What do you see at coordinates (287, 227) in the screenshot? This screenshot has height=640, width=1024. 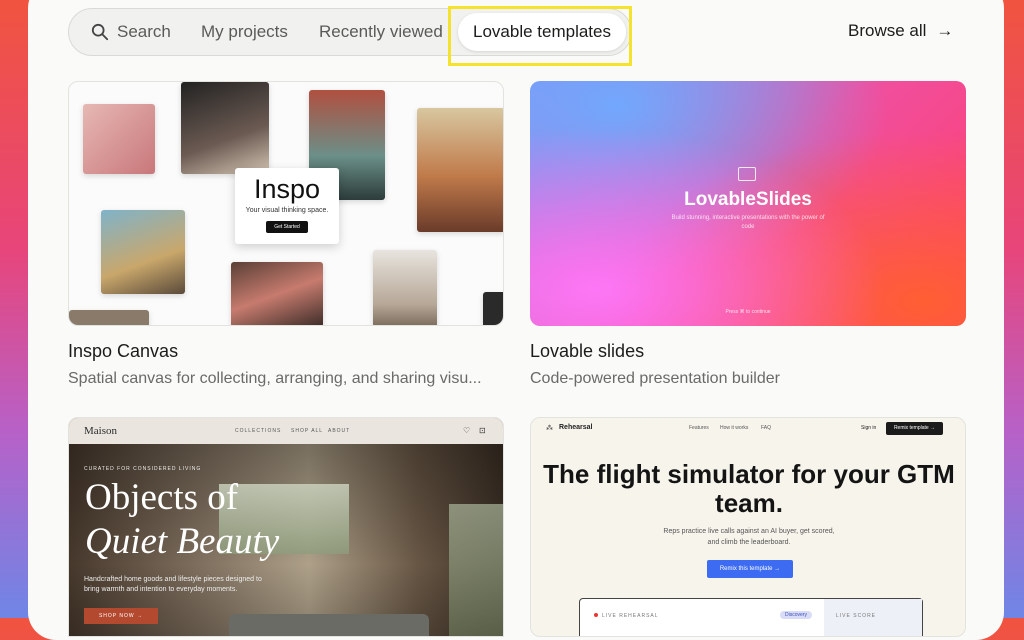 I see `inspo-get-started: Get Started` at bounding box center [287, 227].